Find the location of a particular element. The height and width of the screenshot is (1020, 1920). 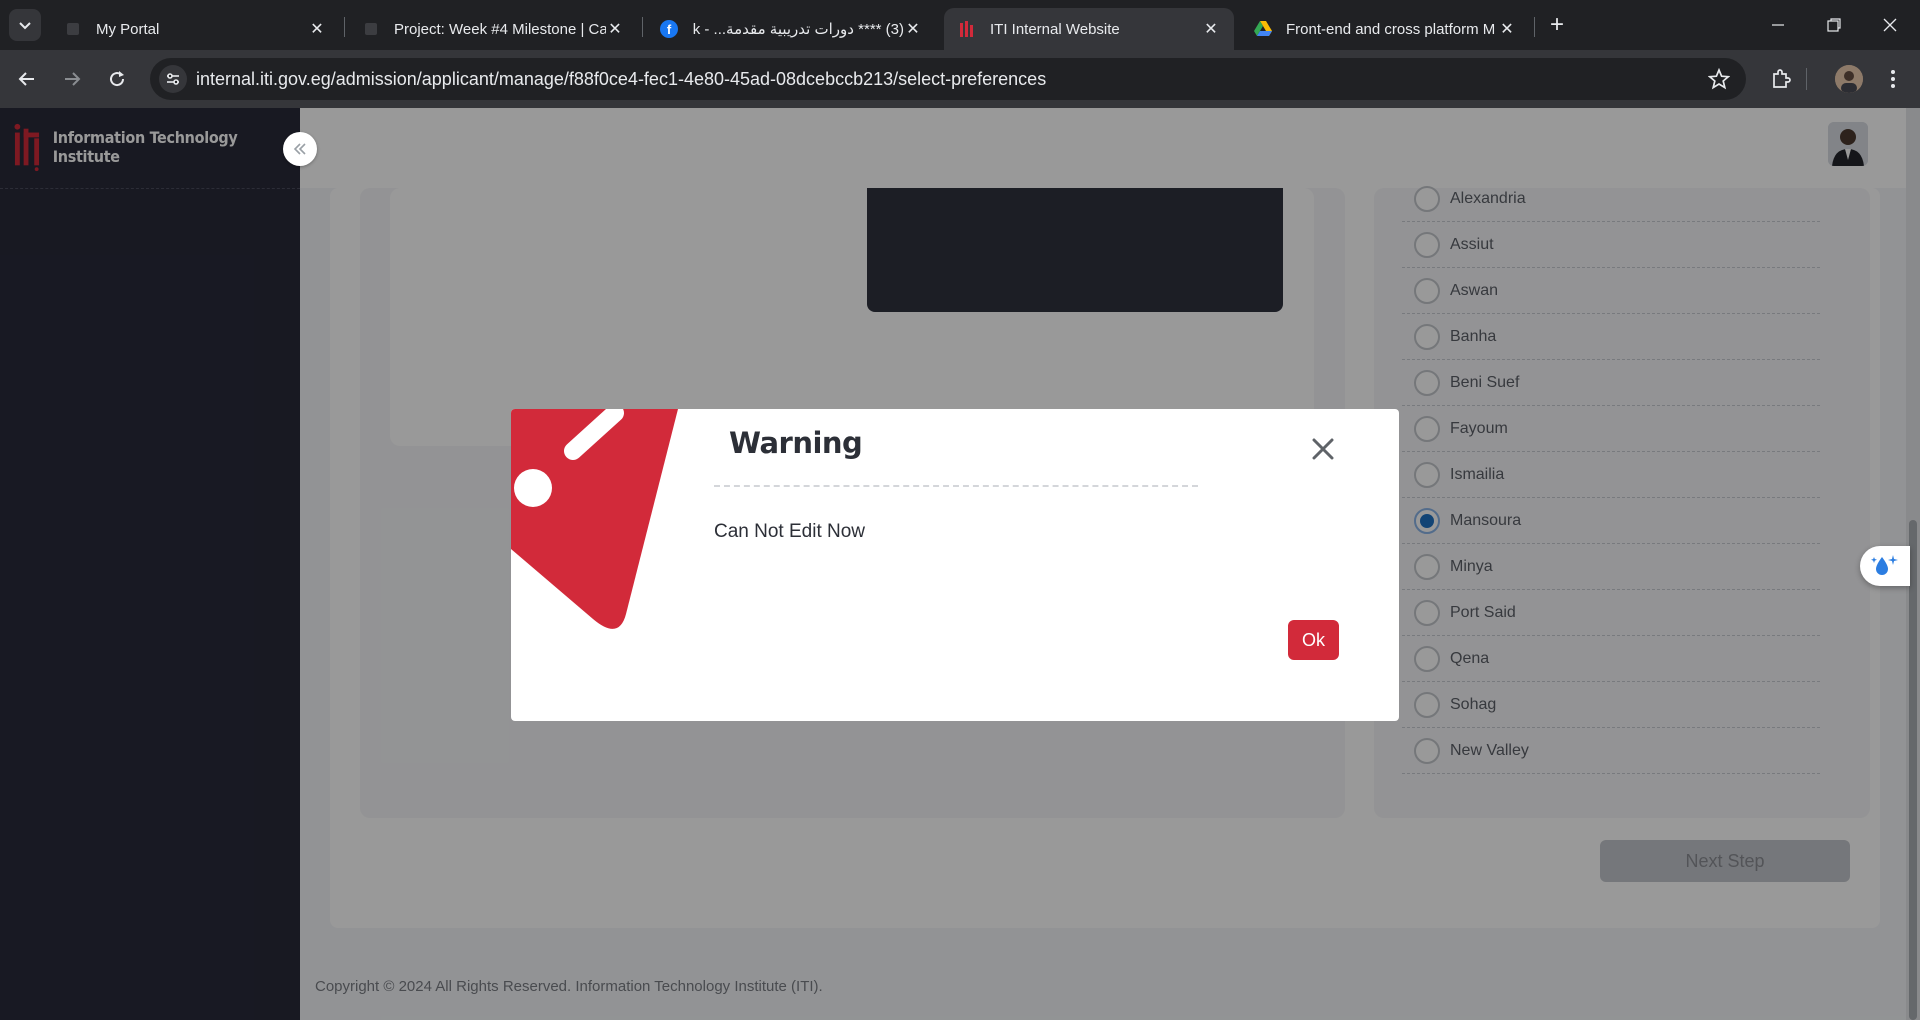

reload-icon is located at coordinates (117, 79).